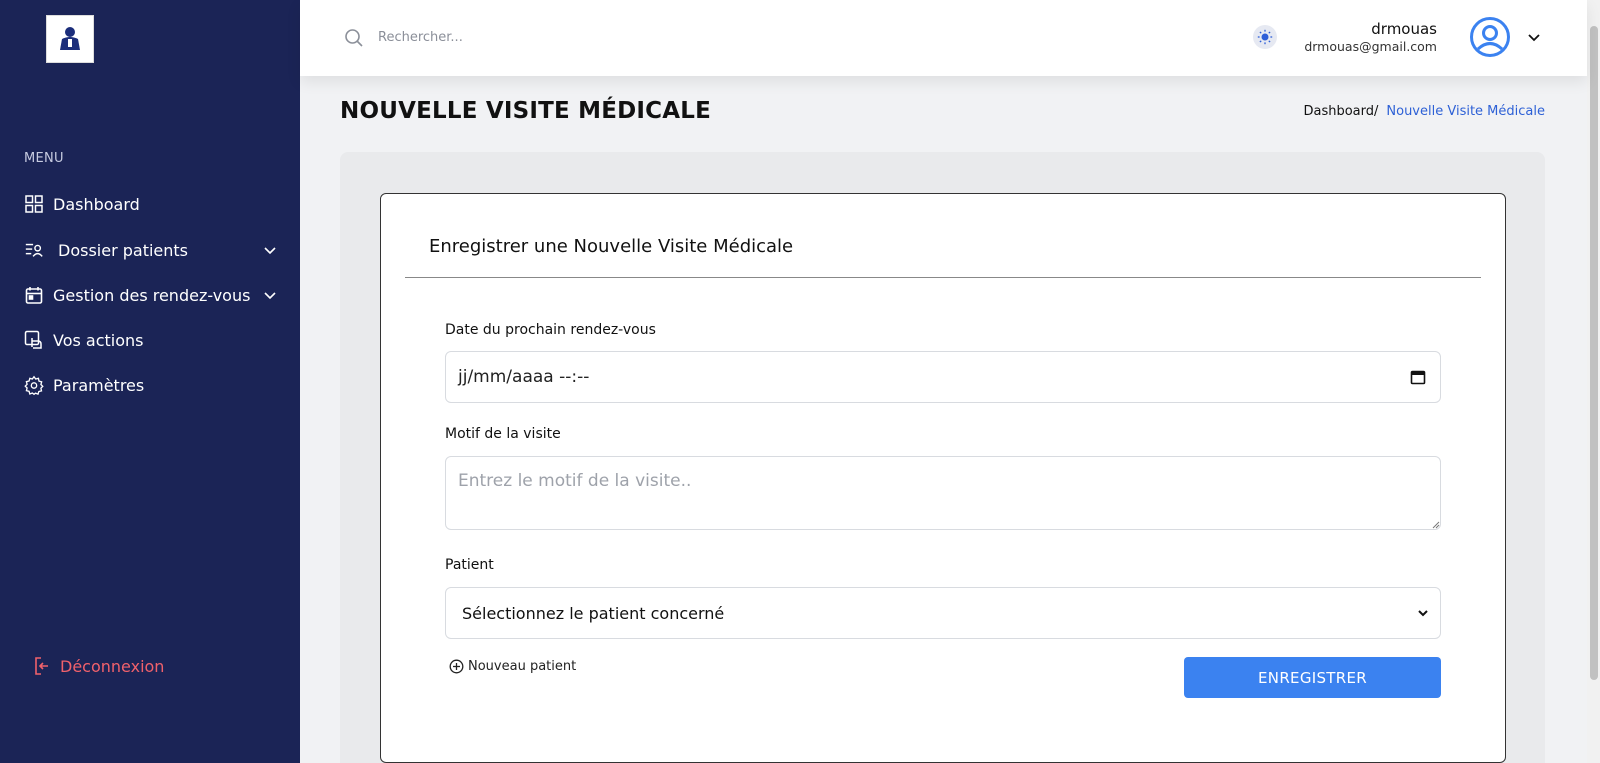 The width and height of the screenshot is (1600, 763). Describe the element at coordinates (151, 385) in the screenshot. I see `sidebar-item-parametres: Paramètres` at that location.